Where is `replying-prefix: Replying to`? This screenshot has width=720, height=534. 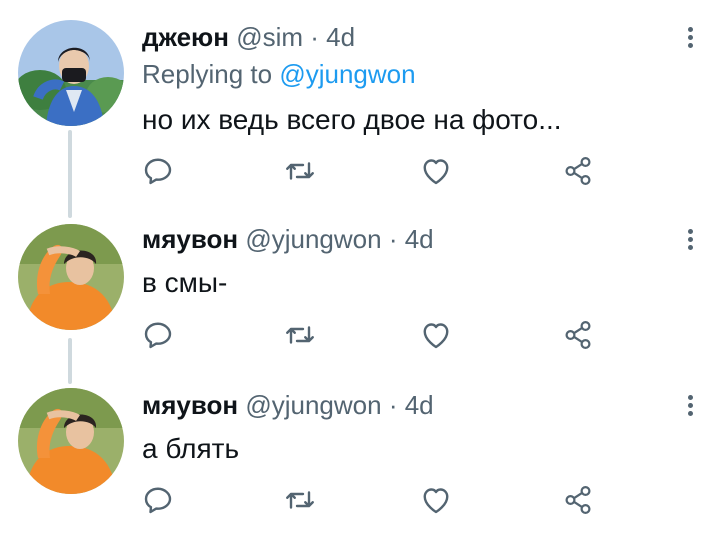 replying-prefix: Replying to is located at coordinates (207, 74).